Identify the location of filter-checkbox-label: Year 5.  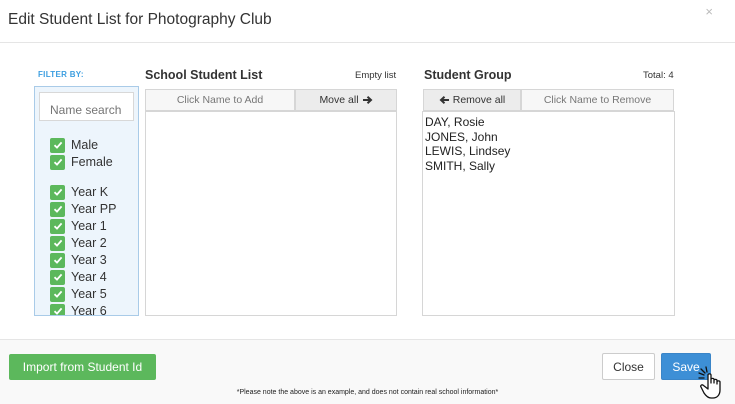
(89, 294).